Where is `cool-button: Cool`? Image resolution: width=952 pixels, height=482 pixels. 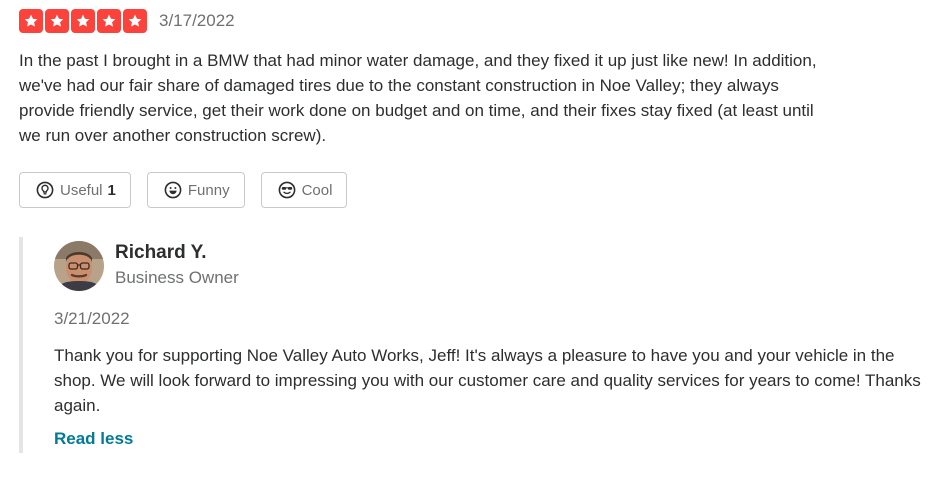
cool-button: Cool is located at coordinates (304, 190).